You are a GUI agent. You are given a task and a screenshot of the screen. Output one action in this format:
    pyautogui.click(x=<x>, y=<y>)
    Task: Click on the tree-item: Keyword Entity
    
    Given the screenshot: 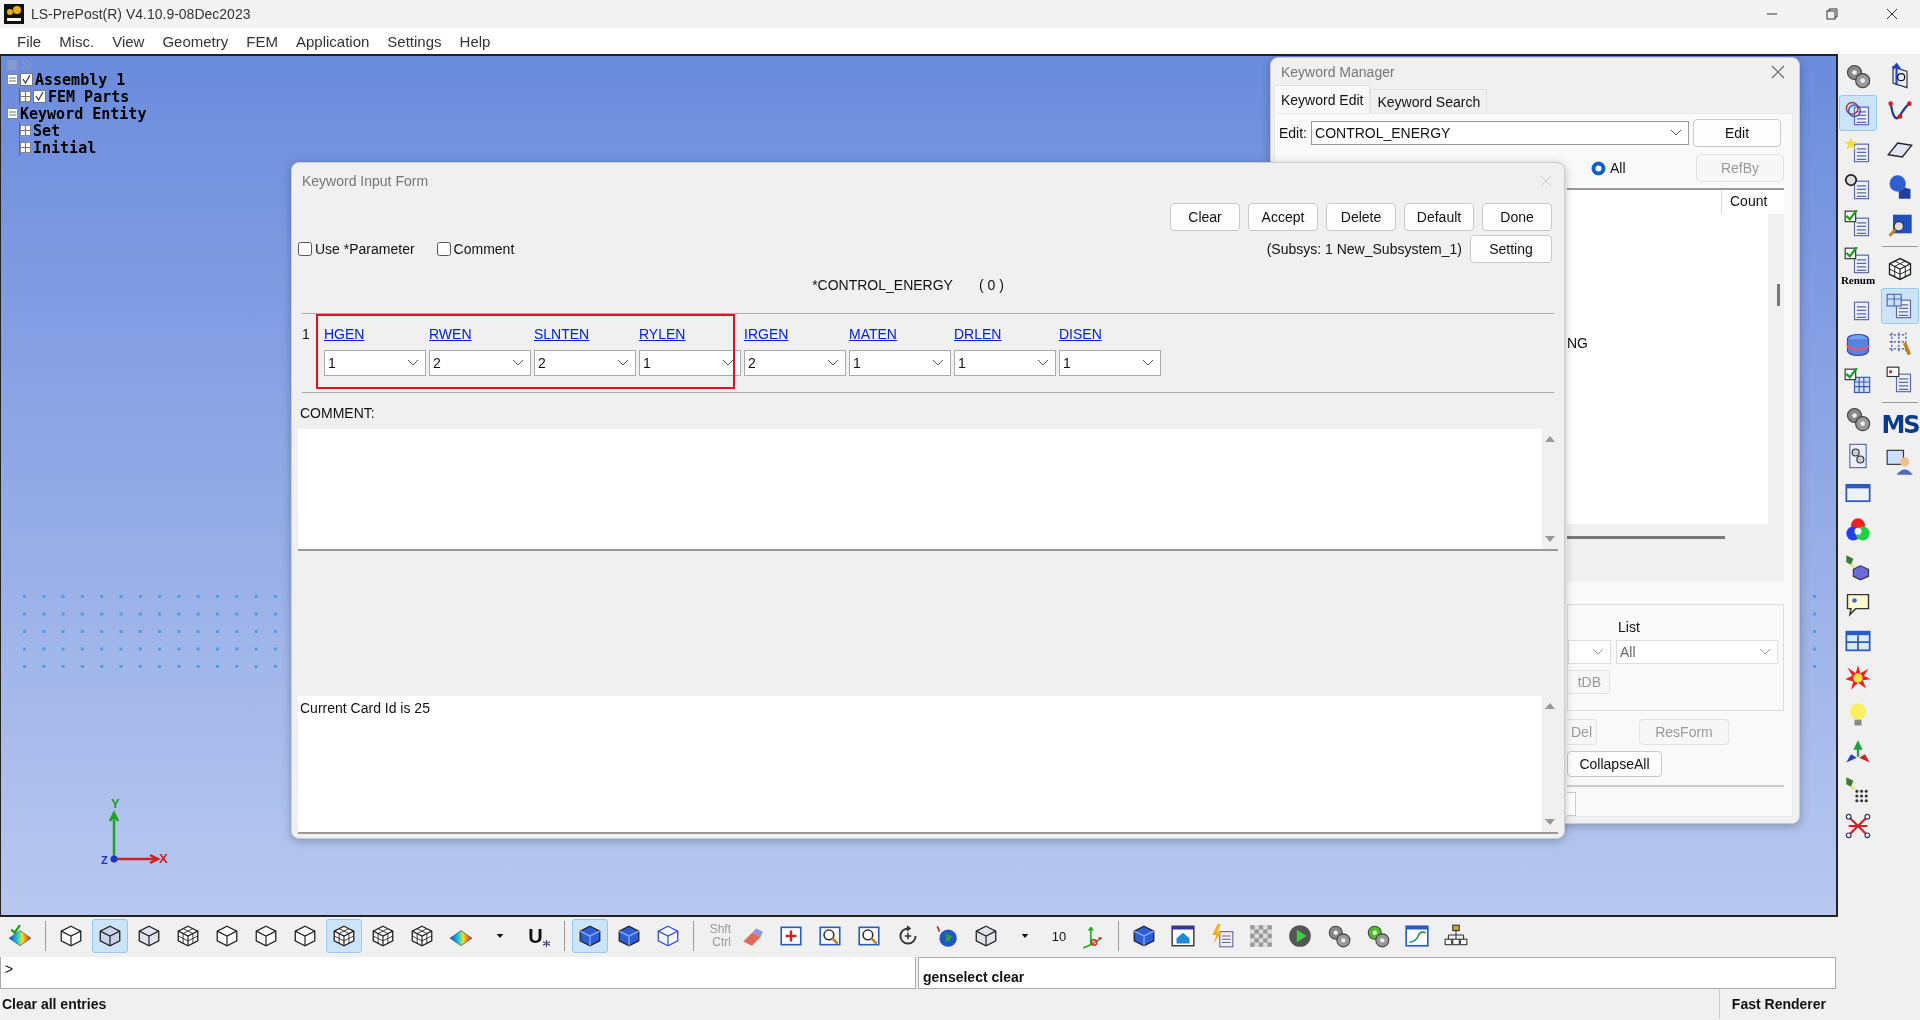 What is the action you would take?
    pyautogui.click(x=83, y=113)
    